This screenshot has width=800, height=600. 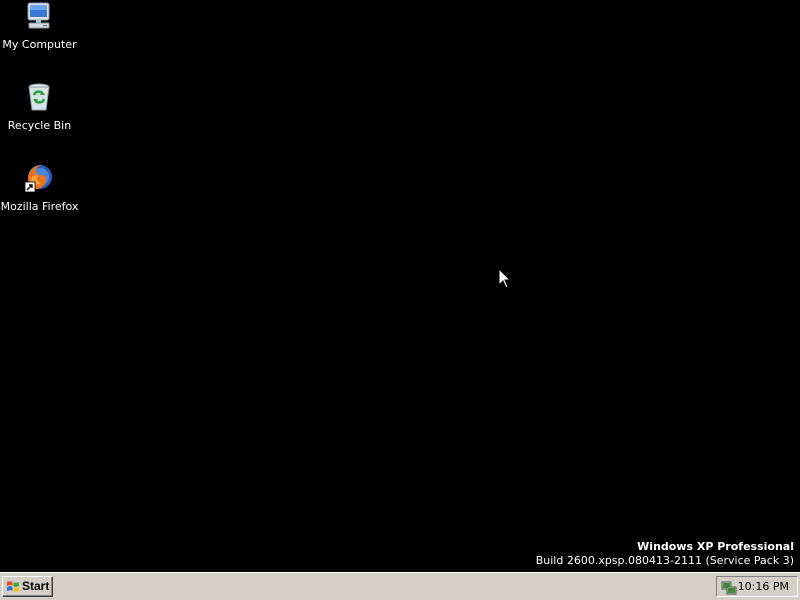 I want to click on start-label: Start, so click(x=36, y=586).